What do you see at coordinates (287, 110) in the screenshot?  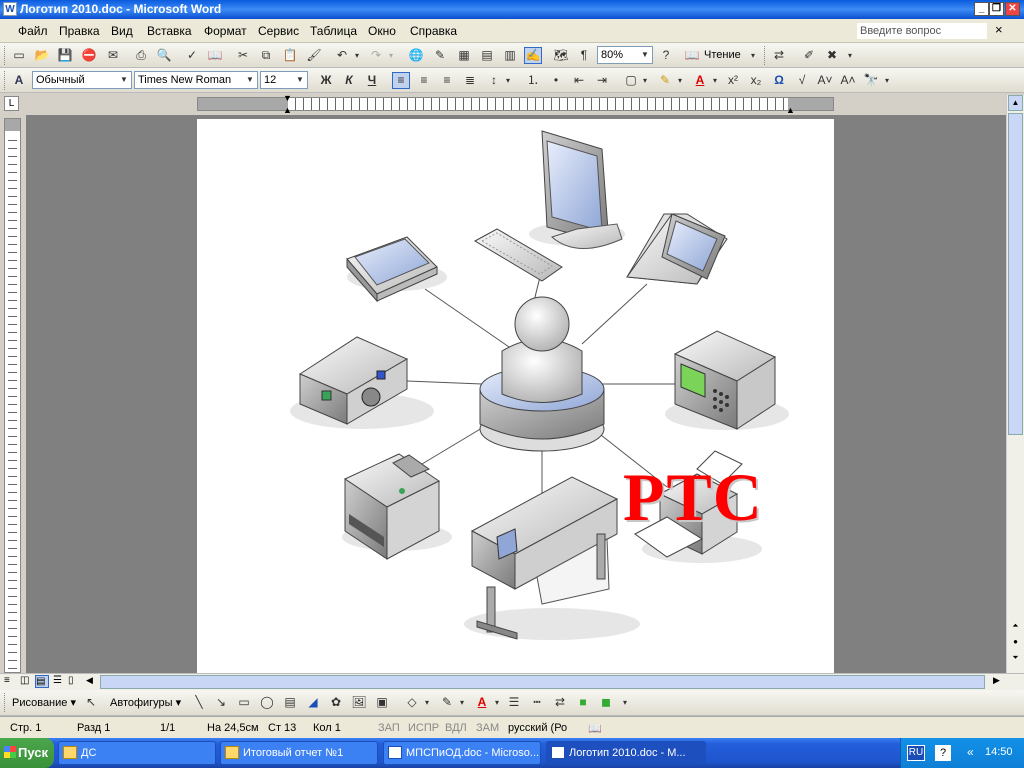 I see `left-indent-handle: ▲` at bounding box center [287, 110].